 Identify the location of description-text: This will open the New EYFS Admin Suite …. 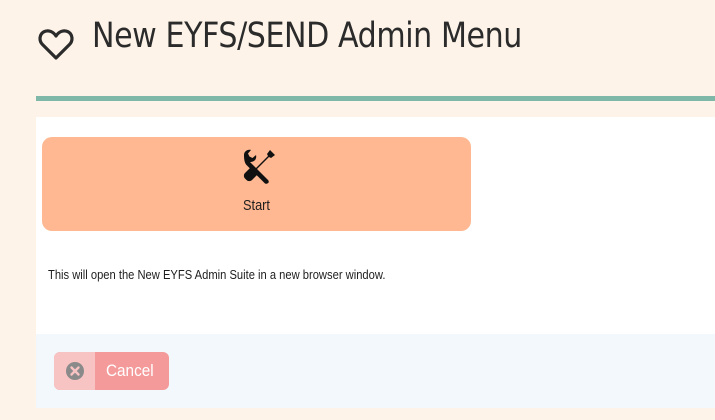
(217, 274).